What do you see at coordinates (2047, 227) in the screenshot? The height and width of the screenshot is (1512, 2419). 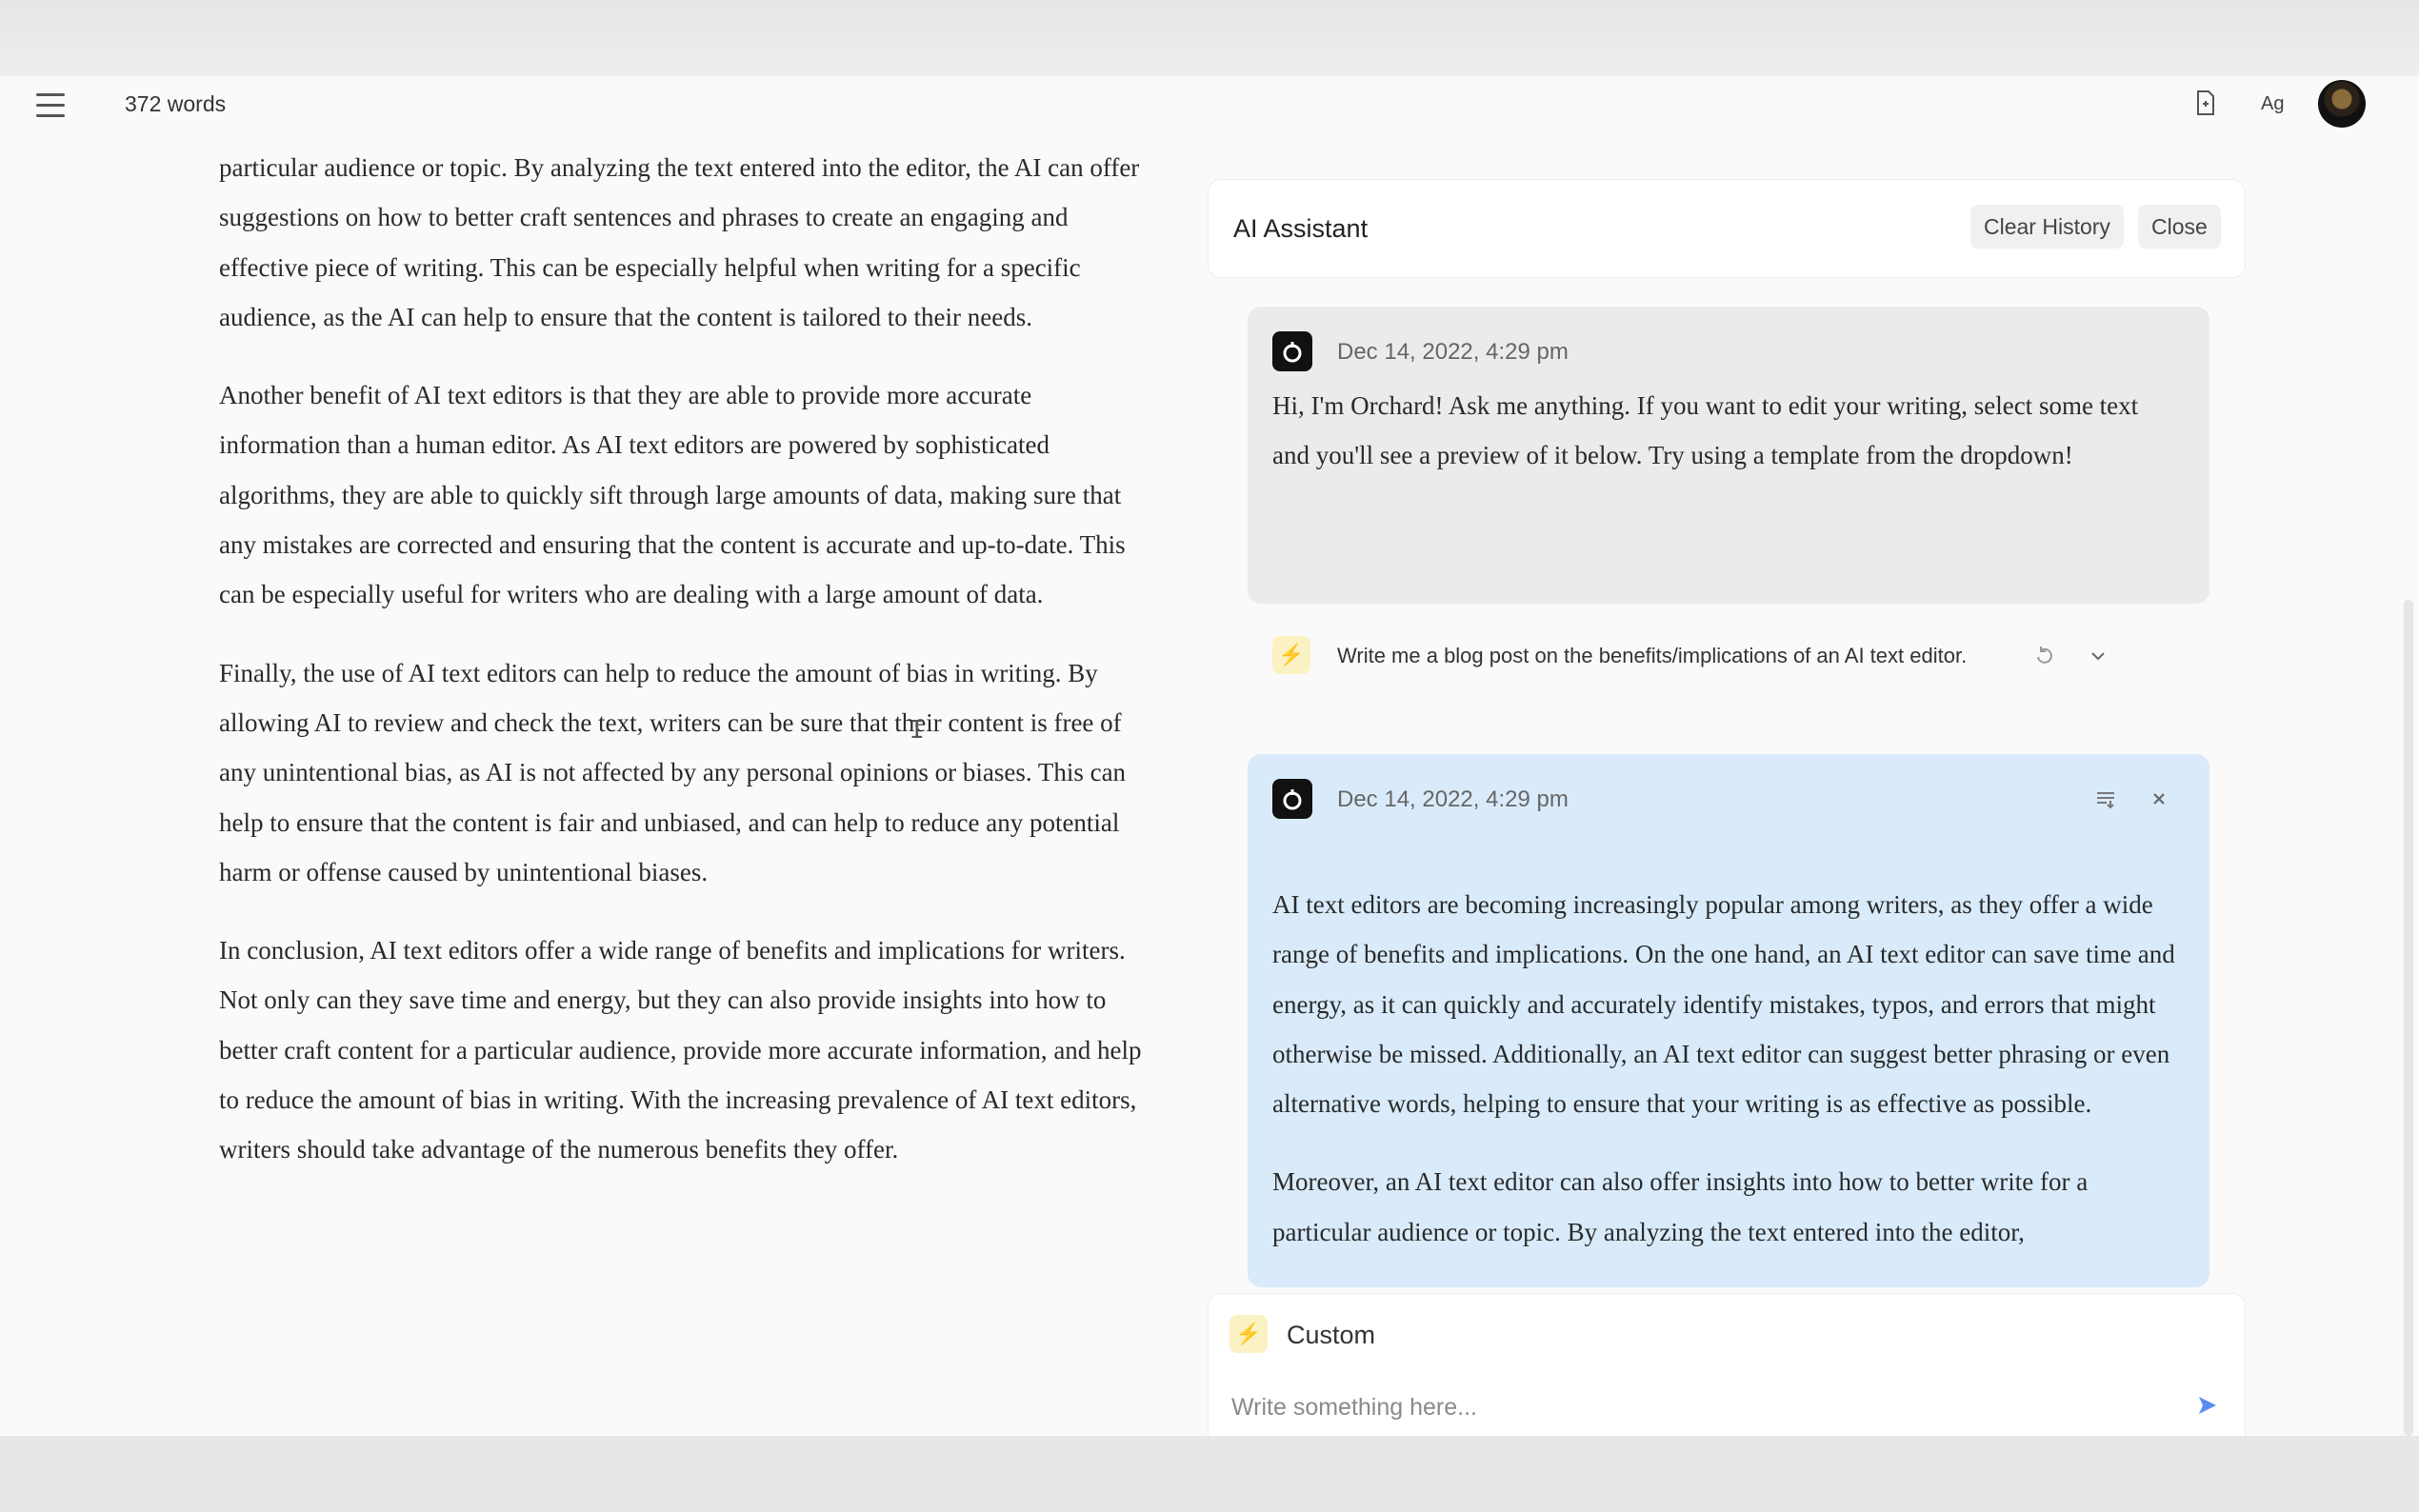 I see `clear-history-button: Clear History` at bounding box center [2047, 227].